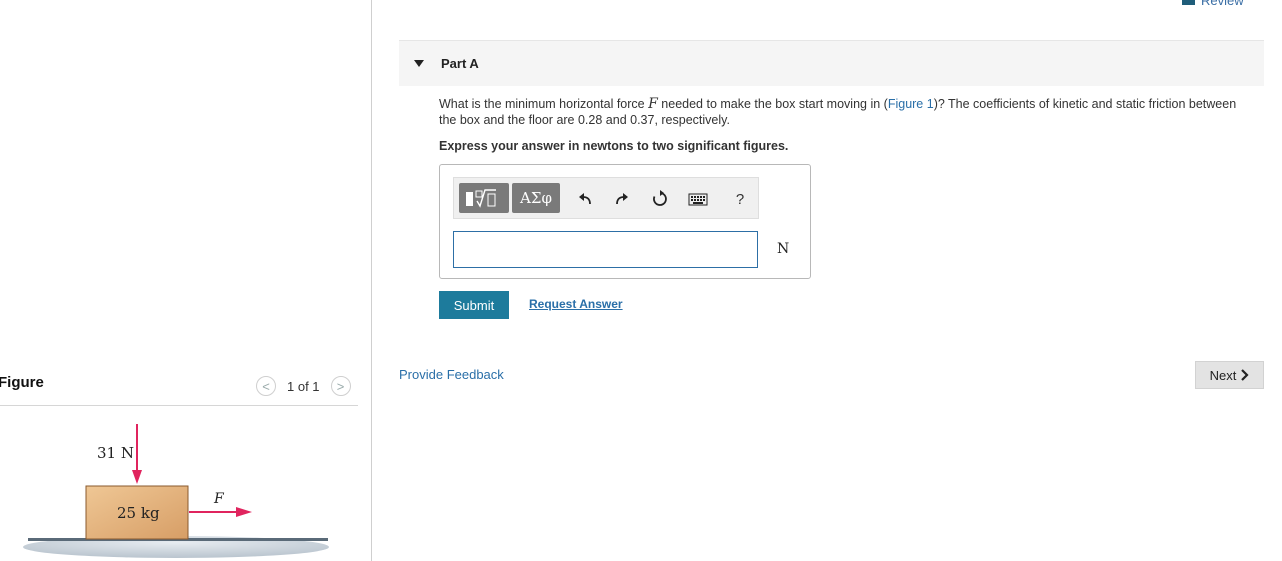 The width and height of the screenshot is (1282, 561). I want to click on chevron-left-icon: <, so click(266, 386).